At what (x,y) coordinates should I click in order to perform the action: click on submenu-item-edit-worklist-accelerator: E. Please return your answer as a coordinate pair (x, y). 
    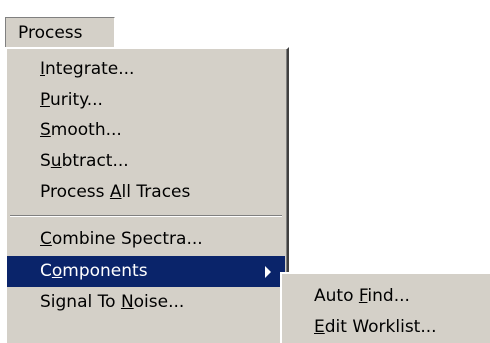
    Looking at the image, I should click on (319, 327).